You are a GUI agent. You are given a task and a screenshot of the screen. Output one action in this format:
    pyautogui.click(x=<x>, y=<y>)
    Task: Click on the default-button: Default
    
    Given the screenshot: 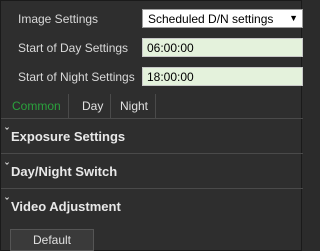 What is the action you would take?
    pyautogui.click(x=52, y=240)
    